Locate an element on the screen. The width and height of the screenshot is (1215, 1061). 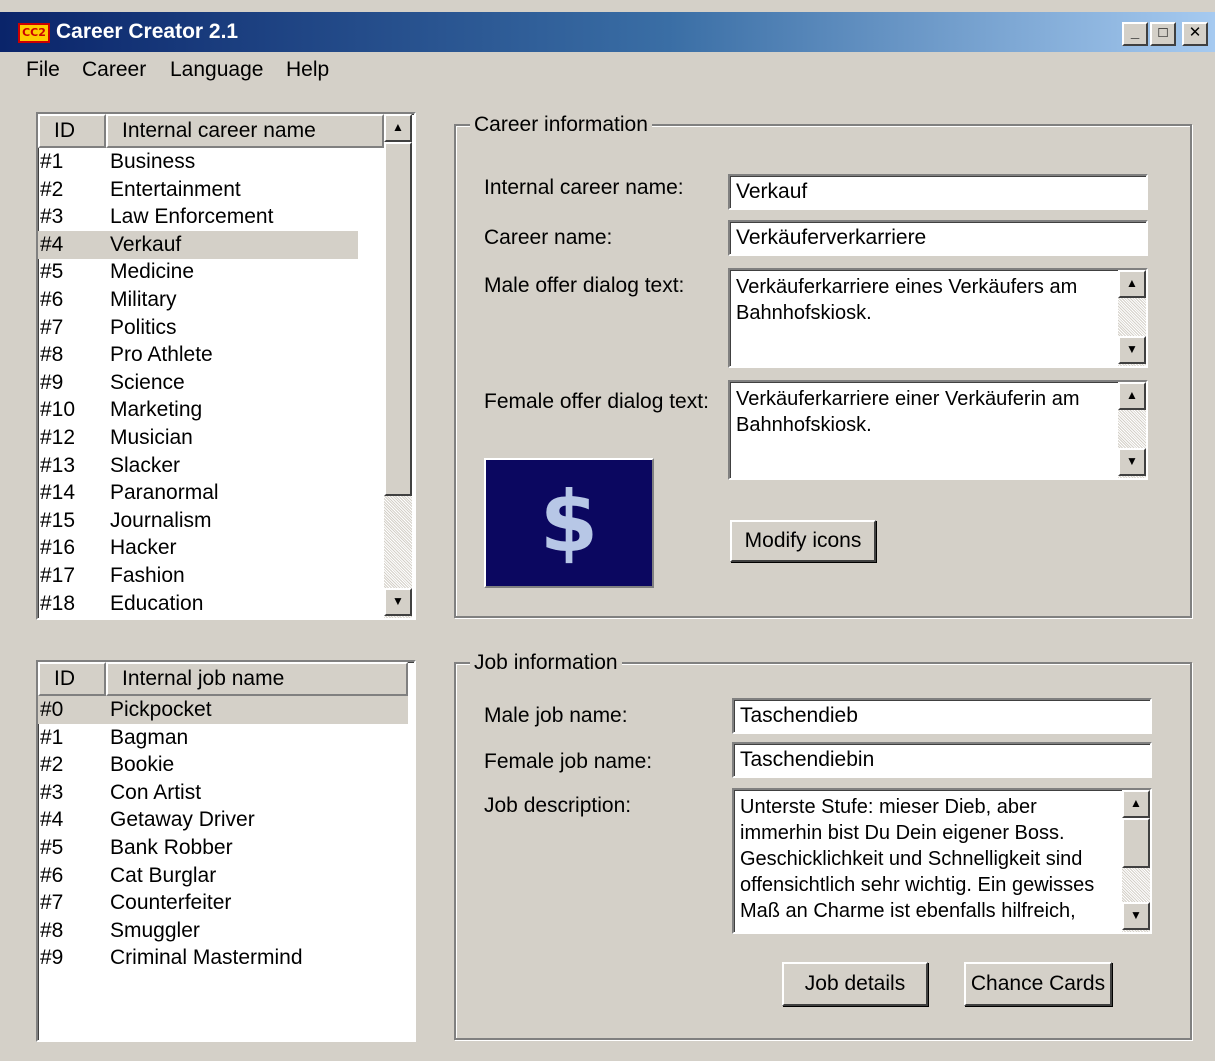
list-item: #7 Counterfeiter is located at coordinates (223, 903).